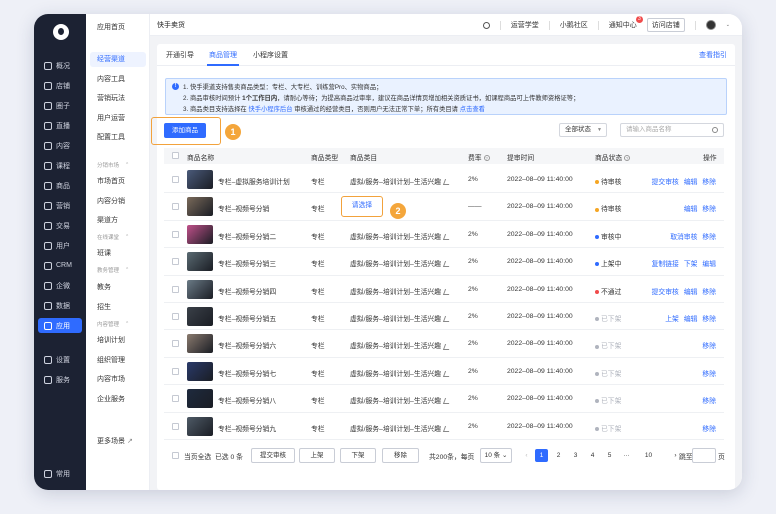  What do you see at coordinates (60, 145) in the screenshot?
I see `nav-item-content: 内容` at bounding box center [60, 145].